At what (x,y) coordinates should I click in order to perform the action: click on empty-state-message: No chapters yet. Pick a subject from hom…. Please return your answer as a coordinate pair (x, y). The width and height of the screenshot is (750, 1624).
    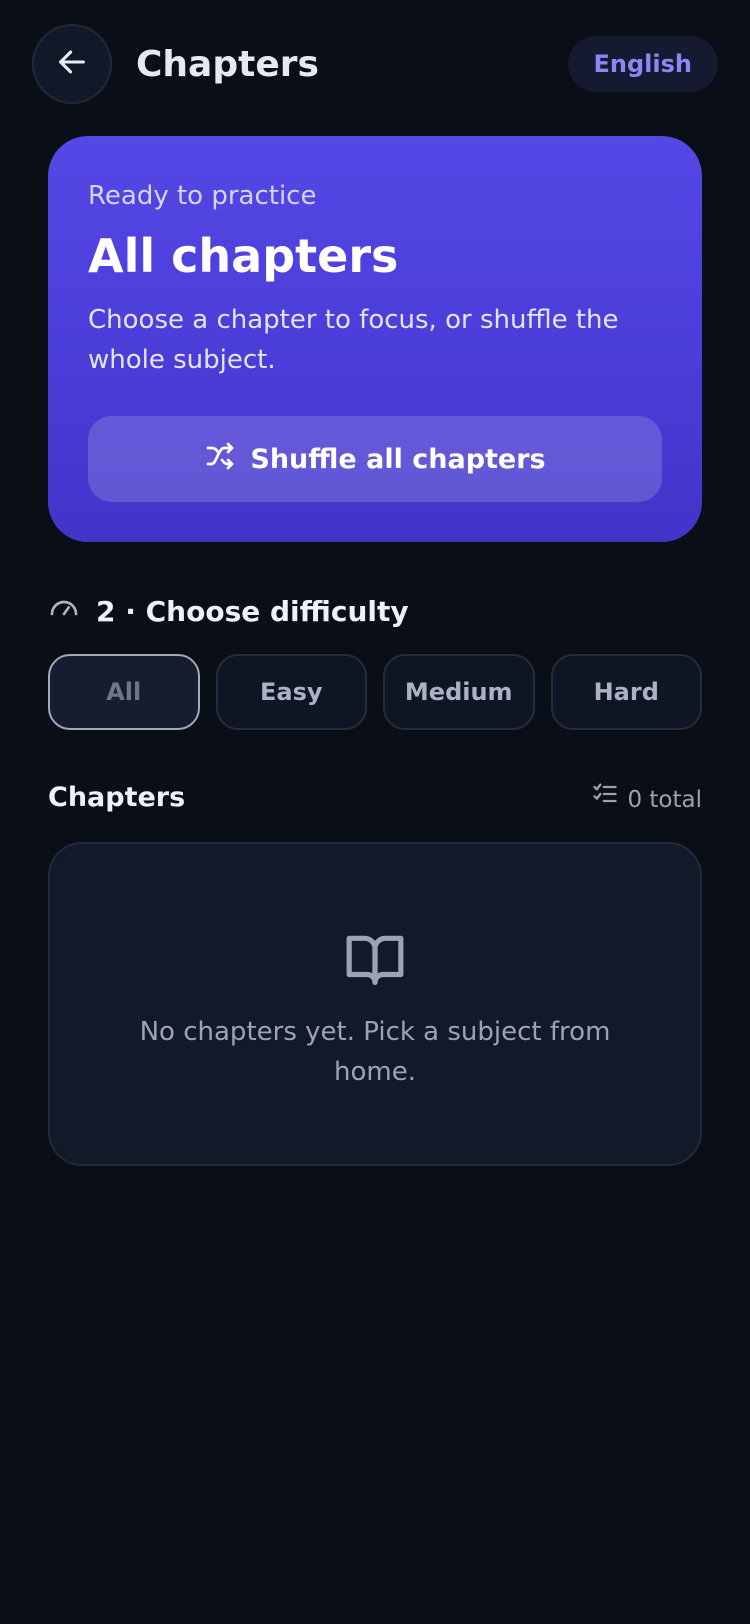
    Looking at the image, I should click on (375, 1052).